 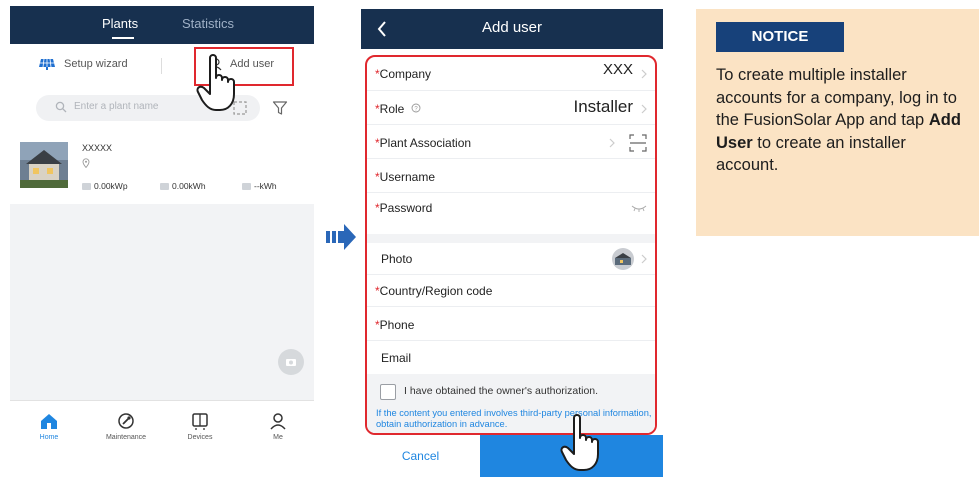 I want to click on nav-me: Me, so click(x=278, y=426).